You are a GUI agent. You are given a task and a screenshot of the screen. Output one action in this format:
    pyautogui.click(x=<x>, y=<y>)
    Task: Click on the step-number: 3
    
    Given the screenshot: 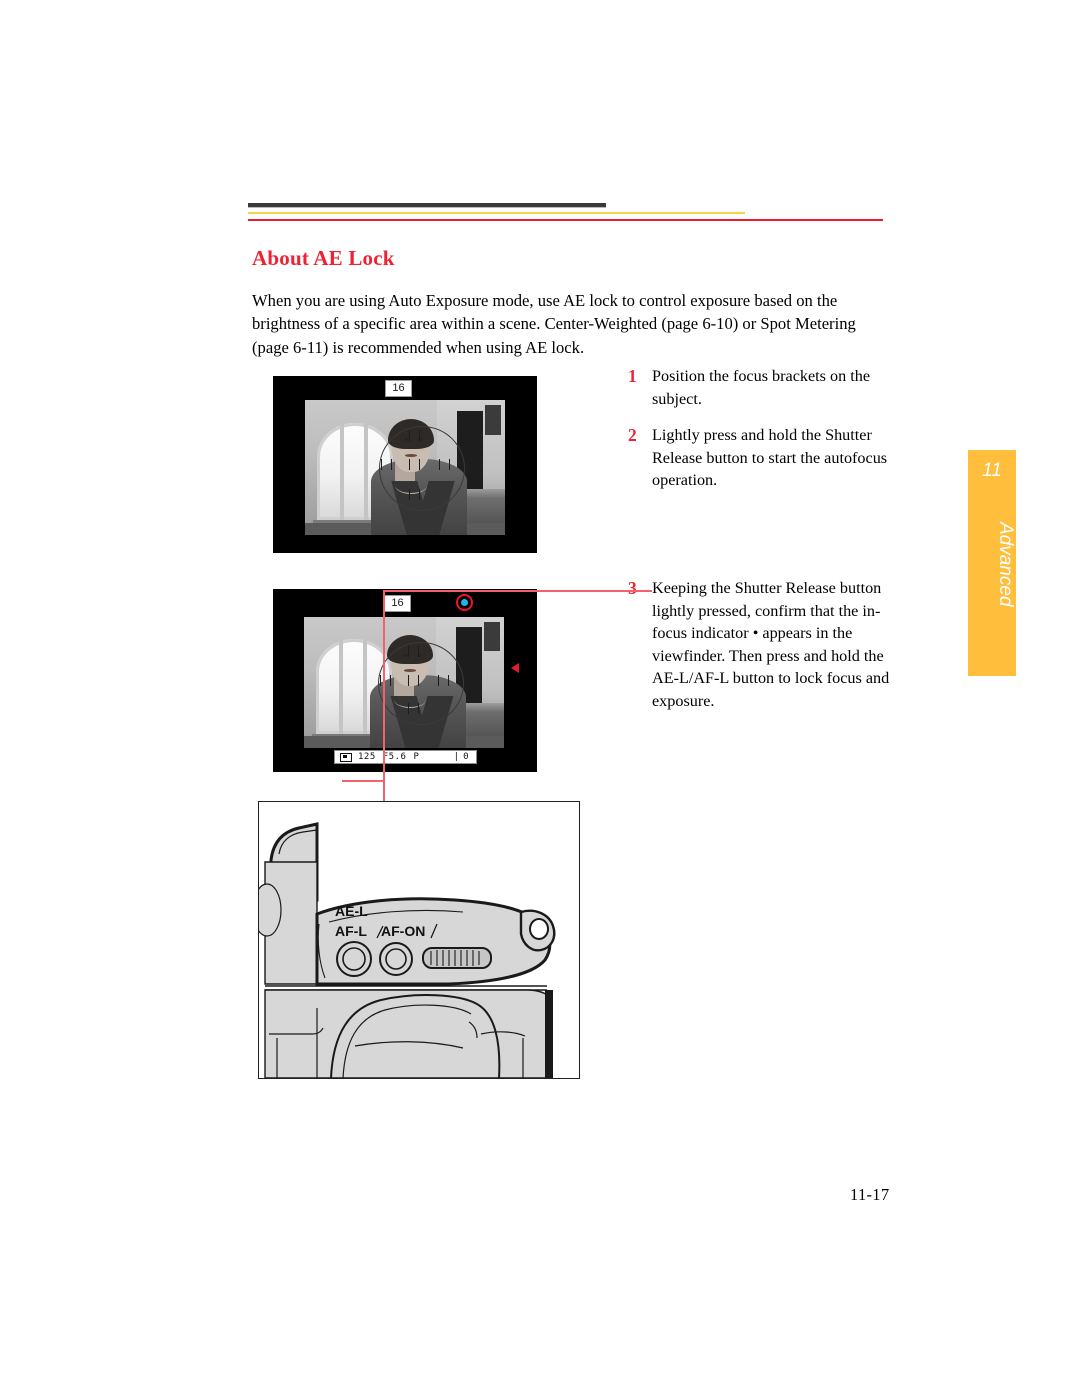 What is the action you would take?
    pyautogui.click(x=632, y=588)
    